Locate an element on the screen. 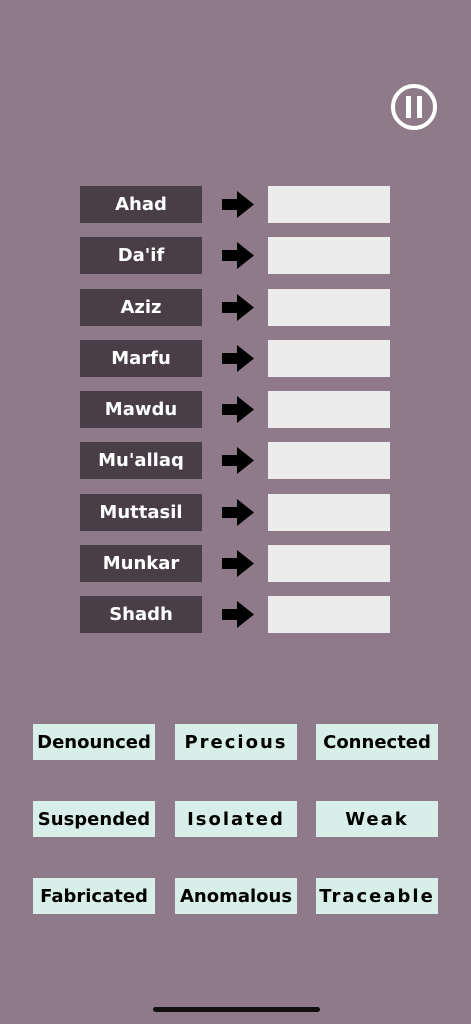 This screenshot has height=1024, width=471. pause-icon is located at coordinates (414, 107).